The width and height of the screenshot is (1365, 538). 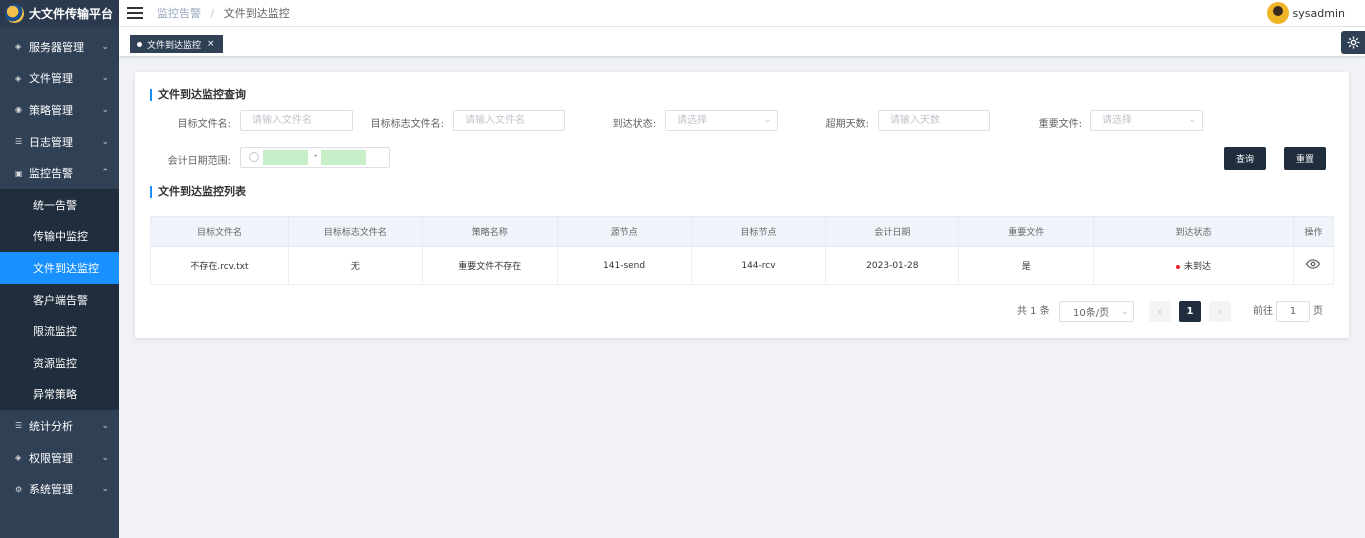 I want to click on cell-flag-file: 无, so click(x=355, y=265).